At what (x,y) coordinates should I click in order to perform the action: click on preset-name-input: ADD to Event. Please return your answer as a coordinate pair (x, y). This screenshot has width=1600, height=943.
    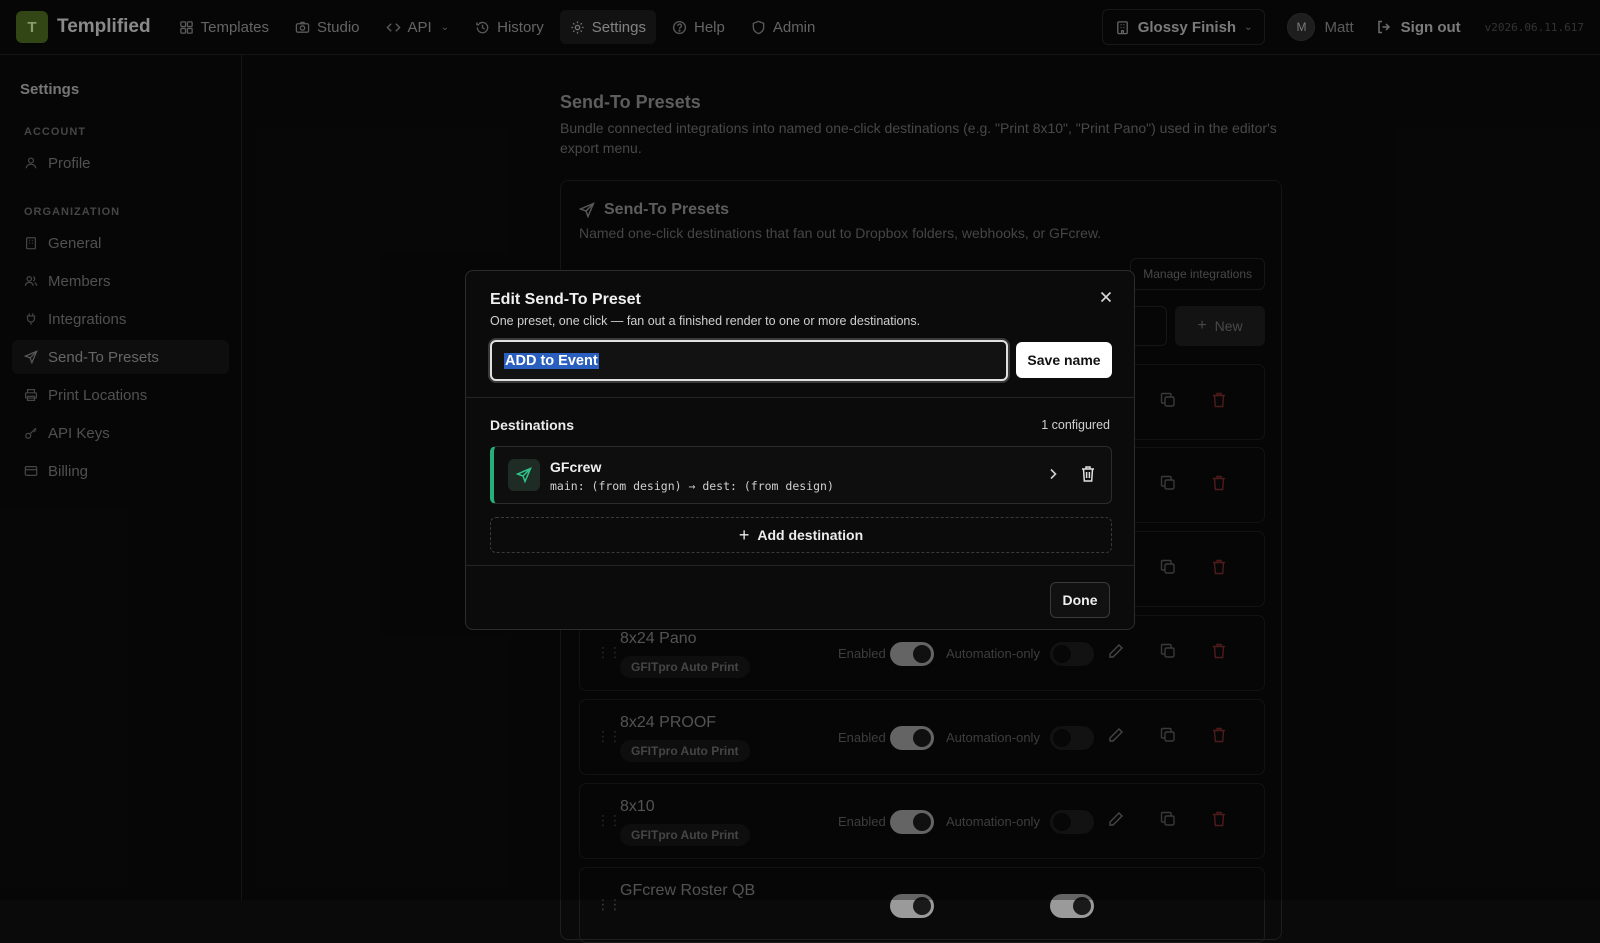
    Looking at the image, I should click on (749, 360).